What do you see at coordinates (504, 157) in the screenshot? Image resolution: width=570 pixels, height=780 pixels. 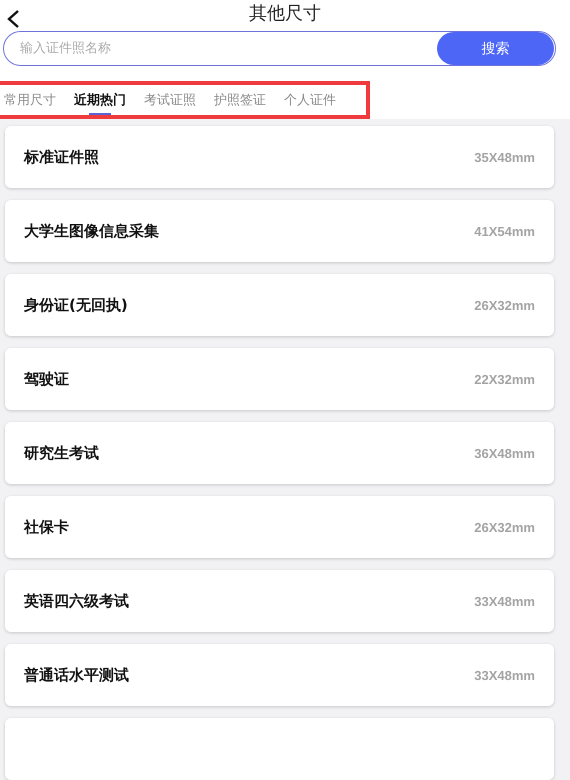 I see `photo-size: 35X48mm` at bounding box center [504, 157].